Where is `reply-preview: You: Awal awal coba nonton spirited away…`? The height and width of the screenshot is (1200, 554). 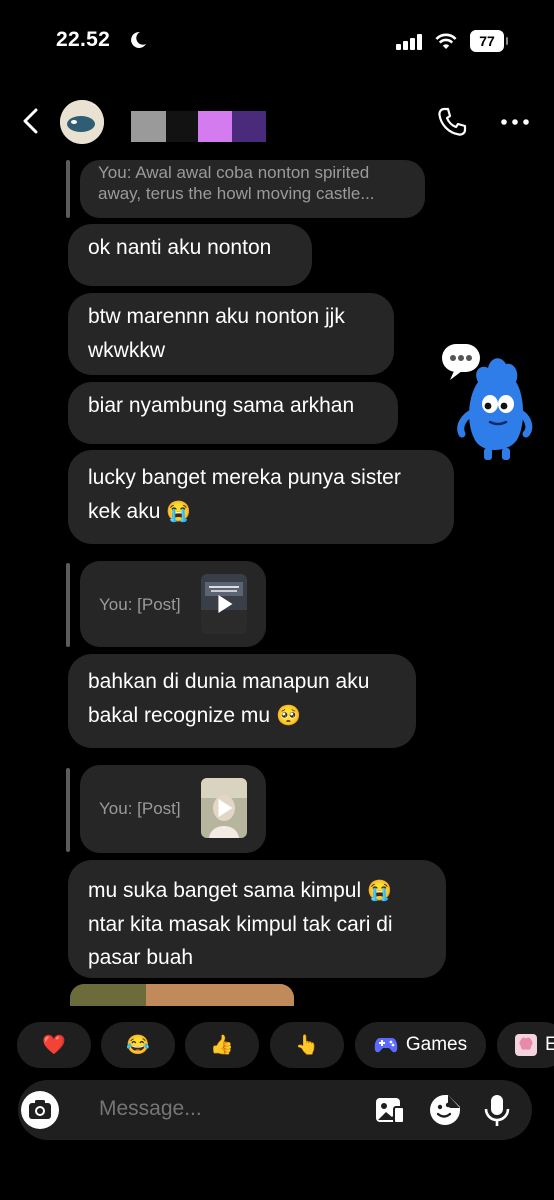
reply-preview: You: Awal awal coba nonton spirited away… is located at coordinates (252, 189).